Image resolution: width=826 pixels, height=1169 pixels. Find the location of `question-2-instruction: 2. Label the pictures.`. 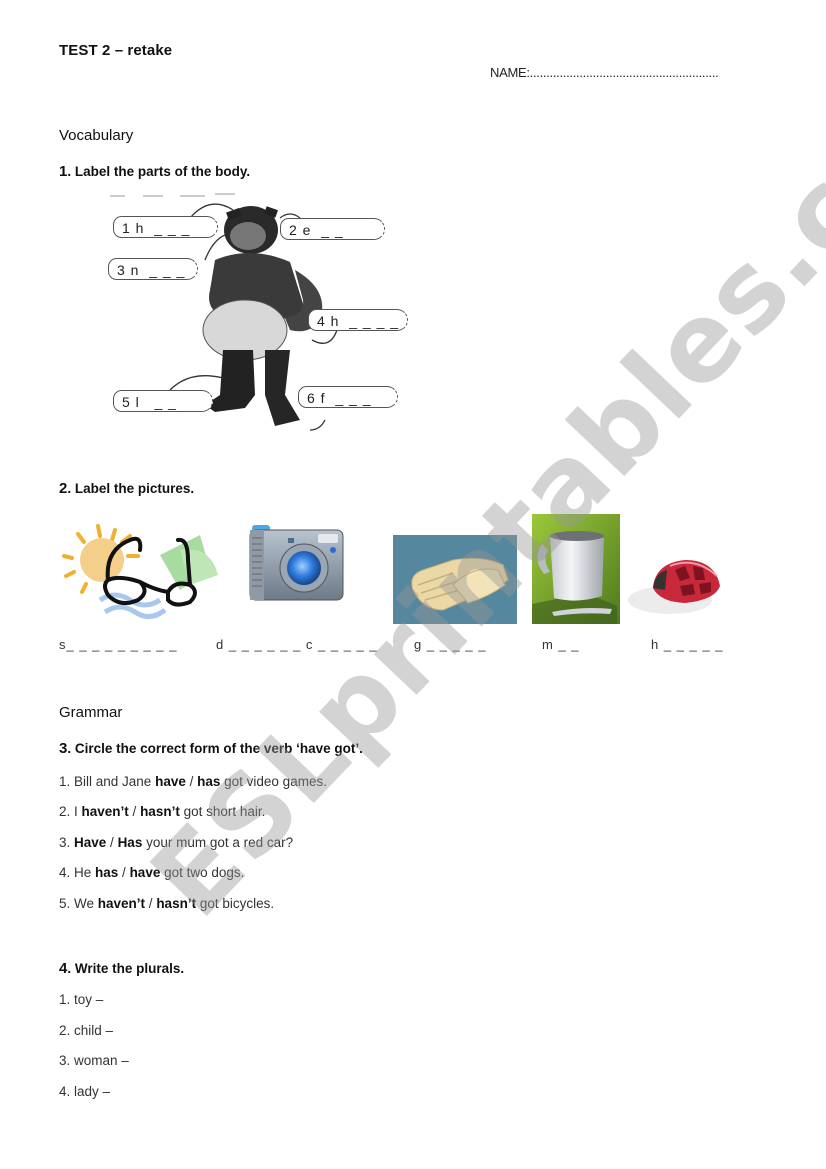

question-2-instruction: 2. Label the pictures. is located at coordinates (126, 488).